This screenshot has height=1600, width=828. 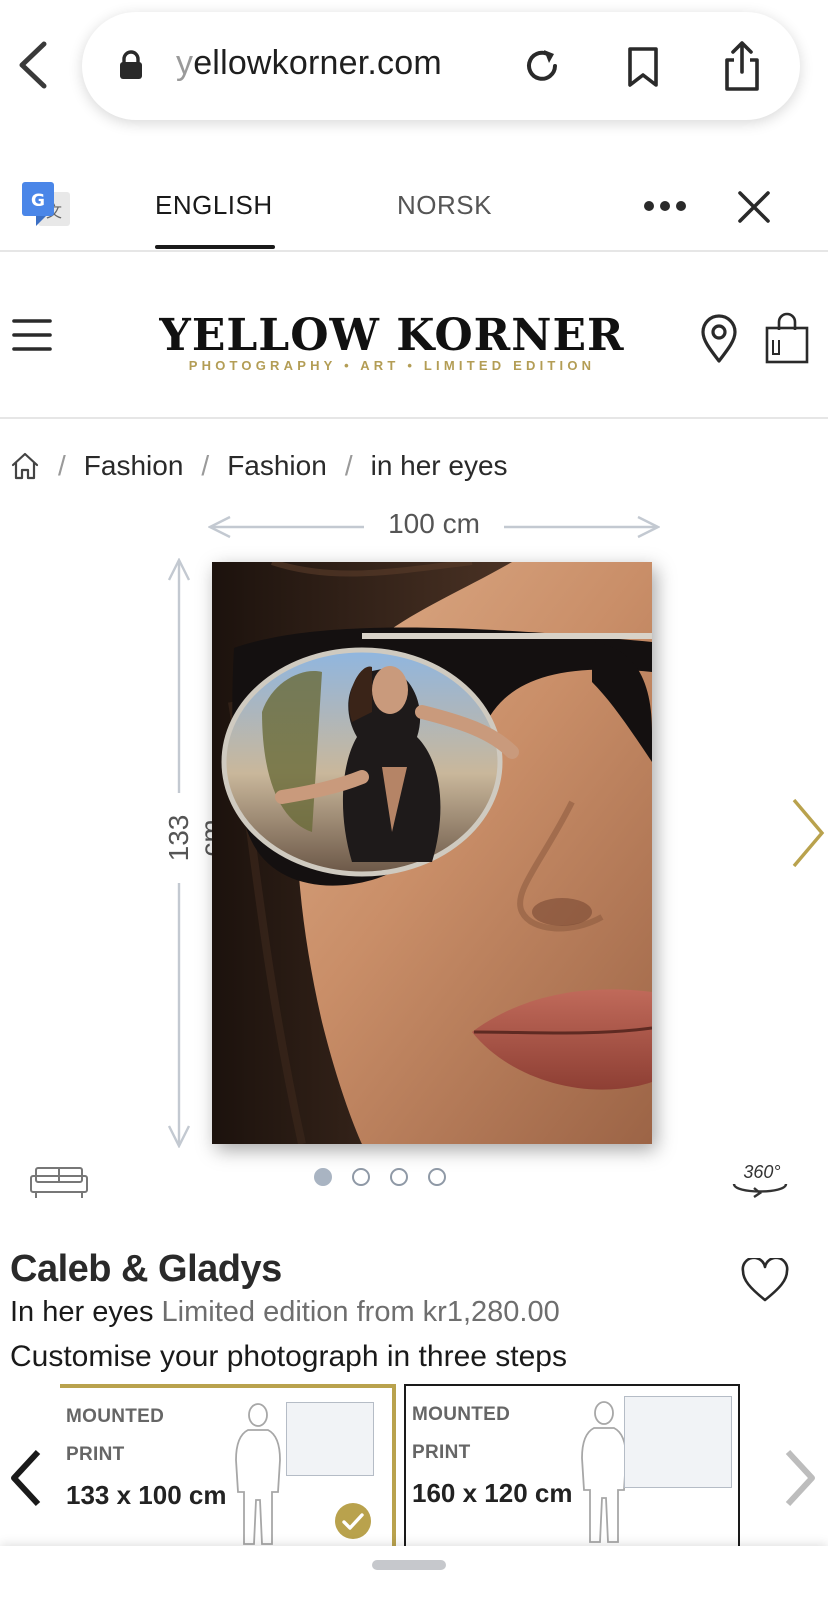 What do you see at coordinates (185, 63) in the screenshot?
I see `url-prefix: y` at bounding box center [185, 63].